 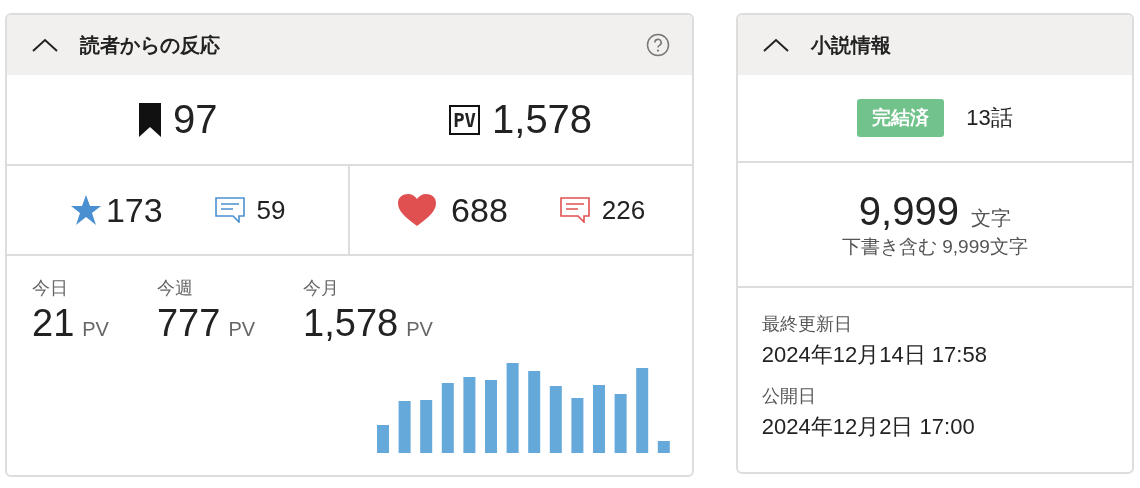 What do you see at coordinates (150, 45) in the screenshot?
I see `panel-title: 読者からの反応` at bounding box center [150, 45].